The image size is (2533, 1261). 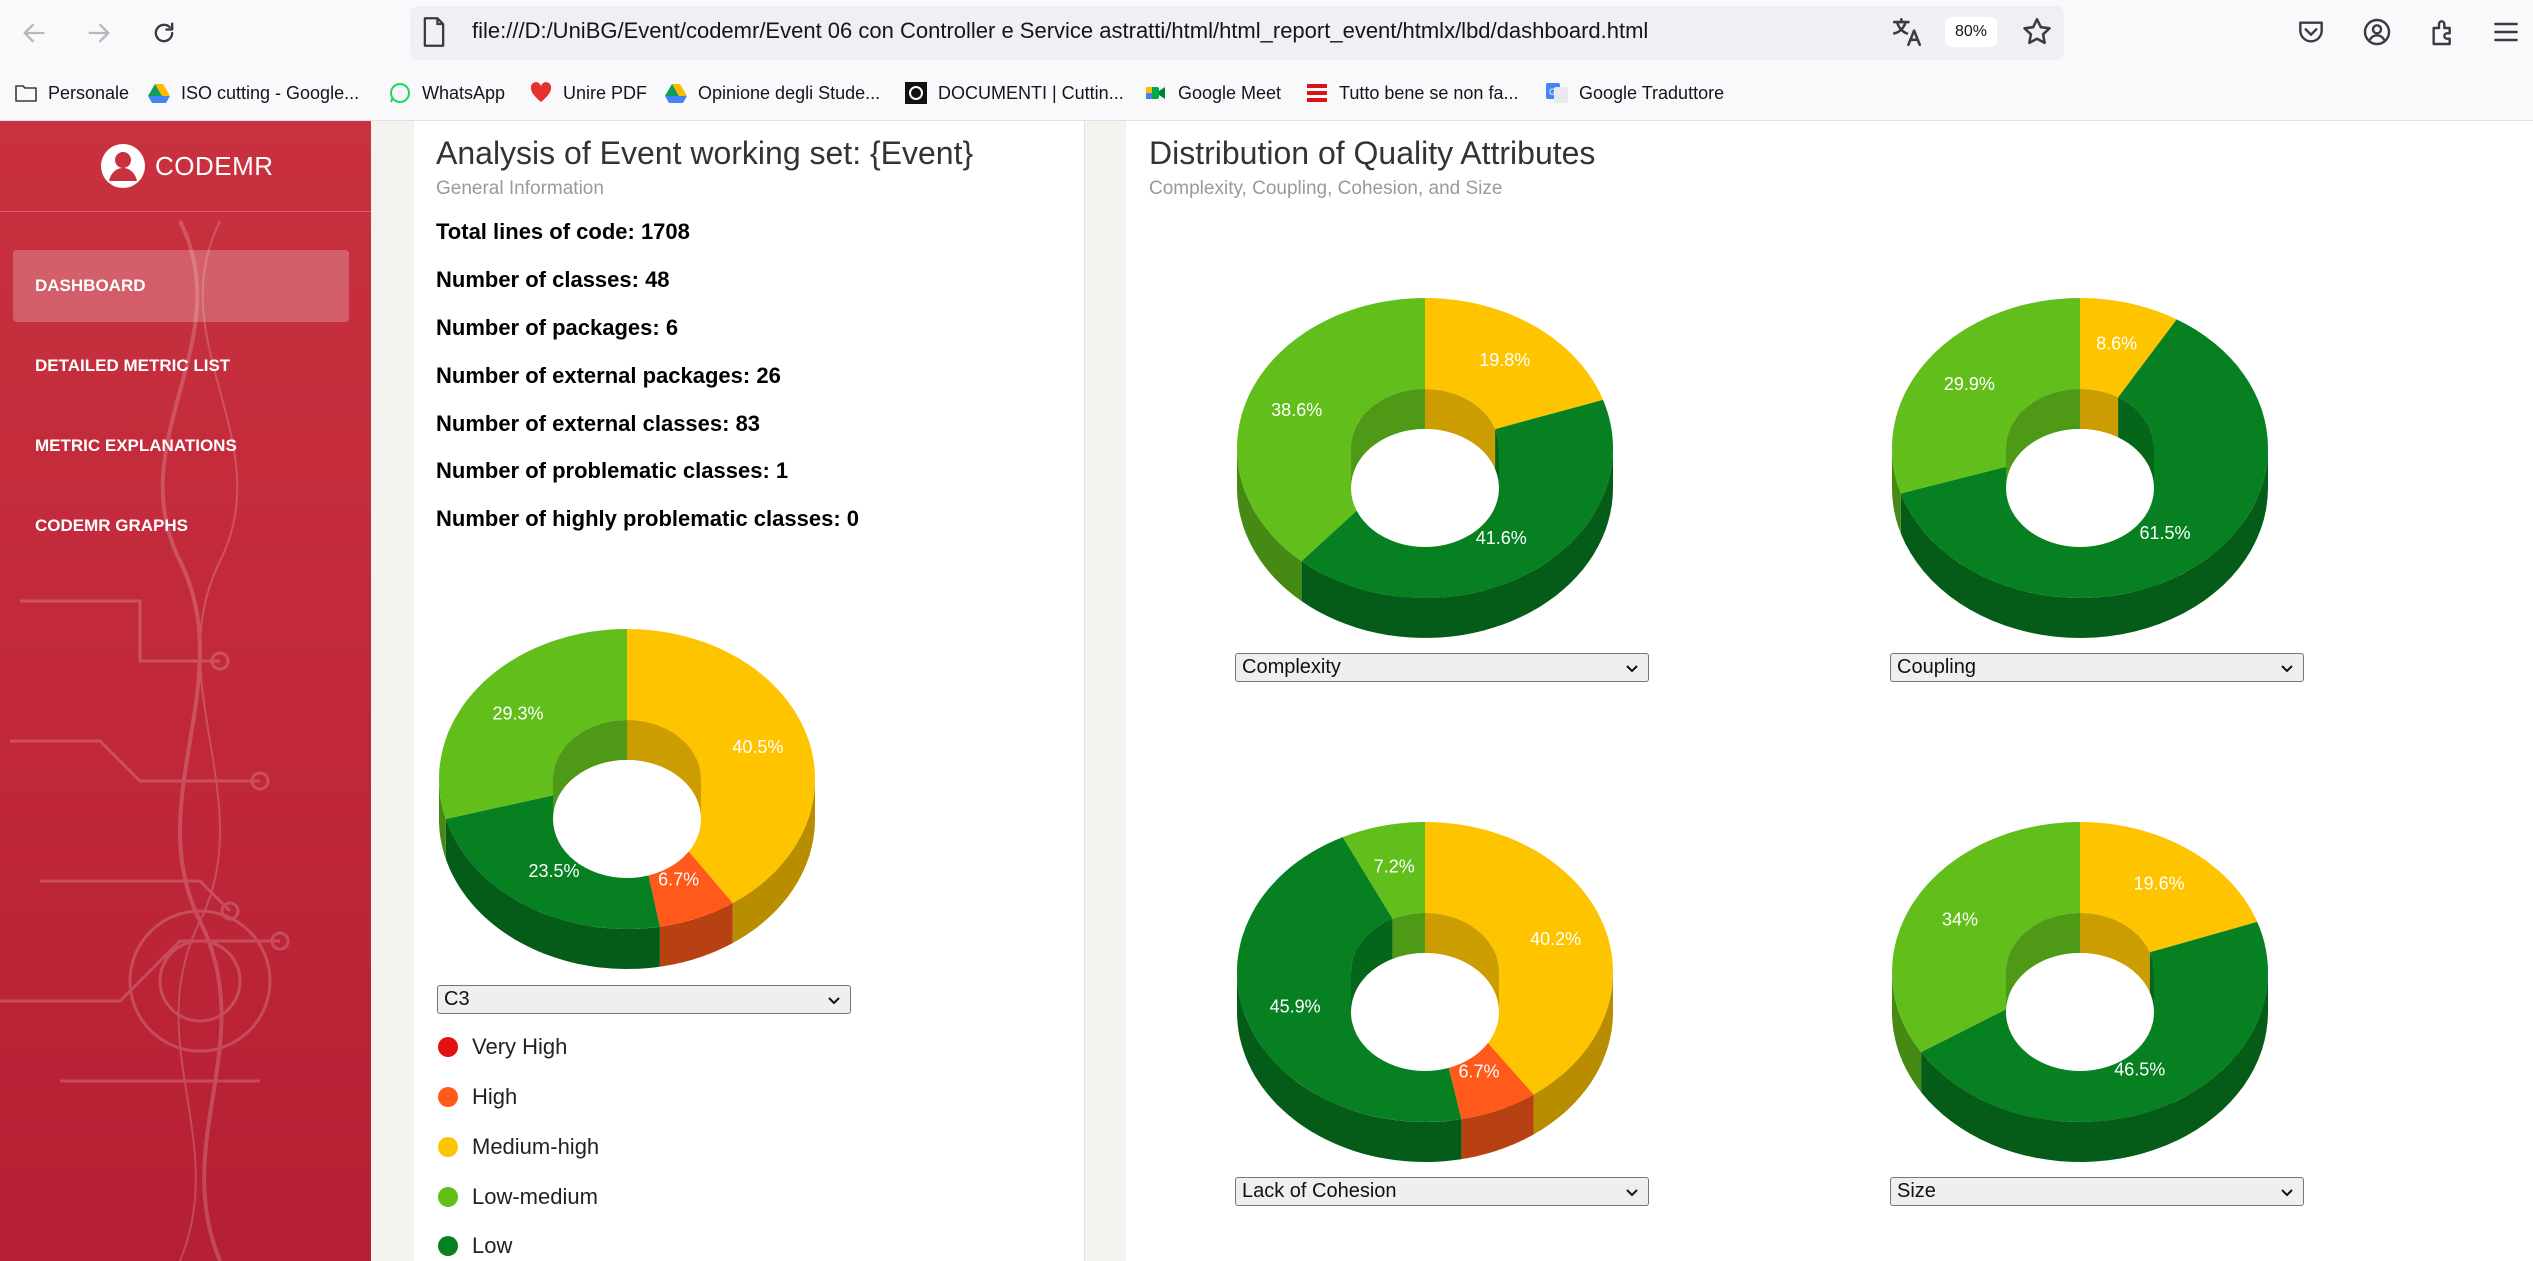 I want to click on reload-button, so click(x=164, y=33).